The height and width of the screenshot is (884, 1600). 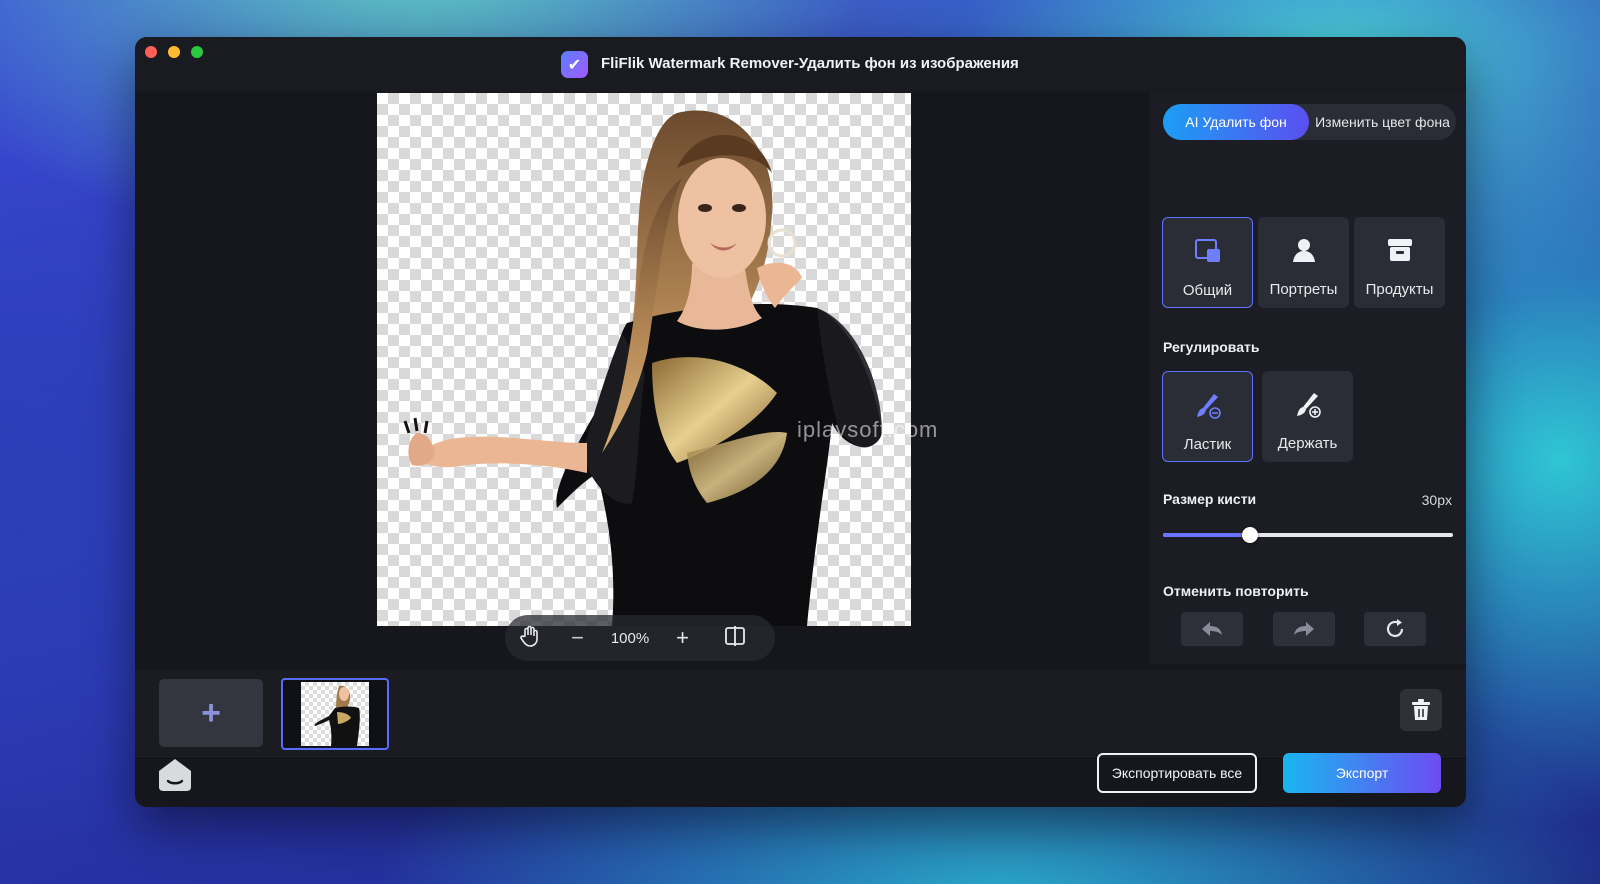 What do you see at coordinates (1307, 443) in the screenshot?
I see `keep-tool-label: Держать` at bounding box center [1307, 443].